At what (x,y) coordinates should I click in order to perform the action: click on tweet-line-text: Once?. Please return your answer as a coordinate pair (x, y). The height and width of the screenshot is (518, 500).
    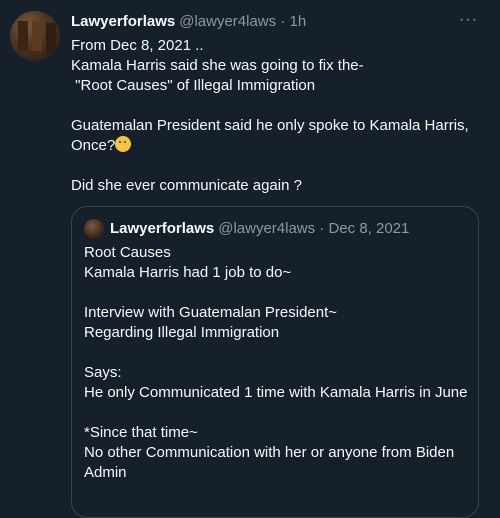
    Looking at the image, I should click on (93, 145).